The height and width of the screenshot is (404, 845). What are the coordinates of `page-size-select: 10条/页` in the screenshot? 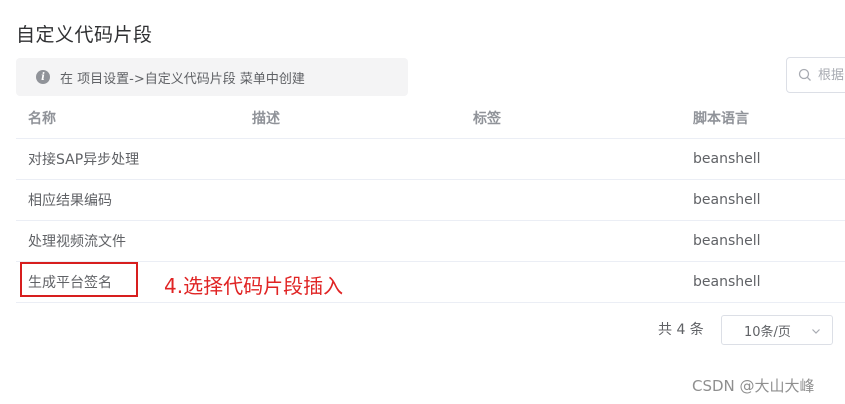 It's located at (777, 330).